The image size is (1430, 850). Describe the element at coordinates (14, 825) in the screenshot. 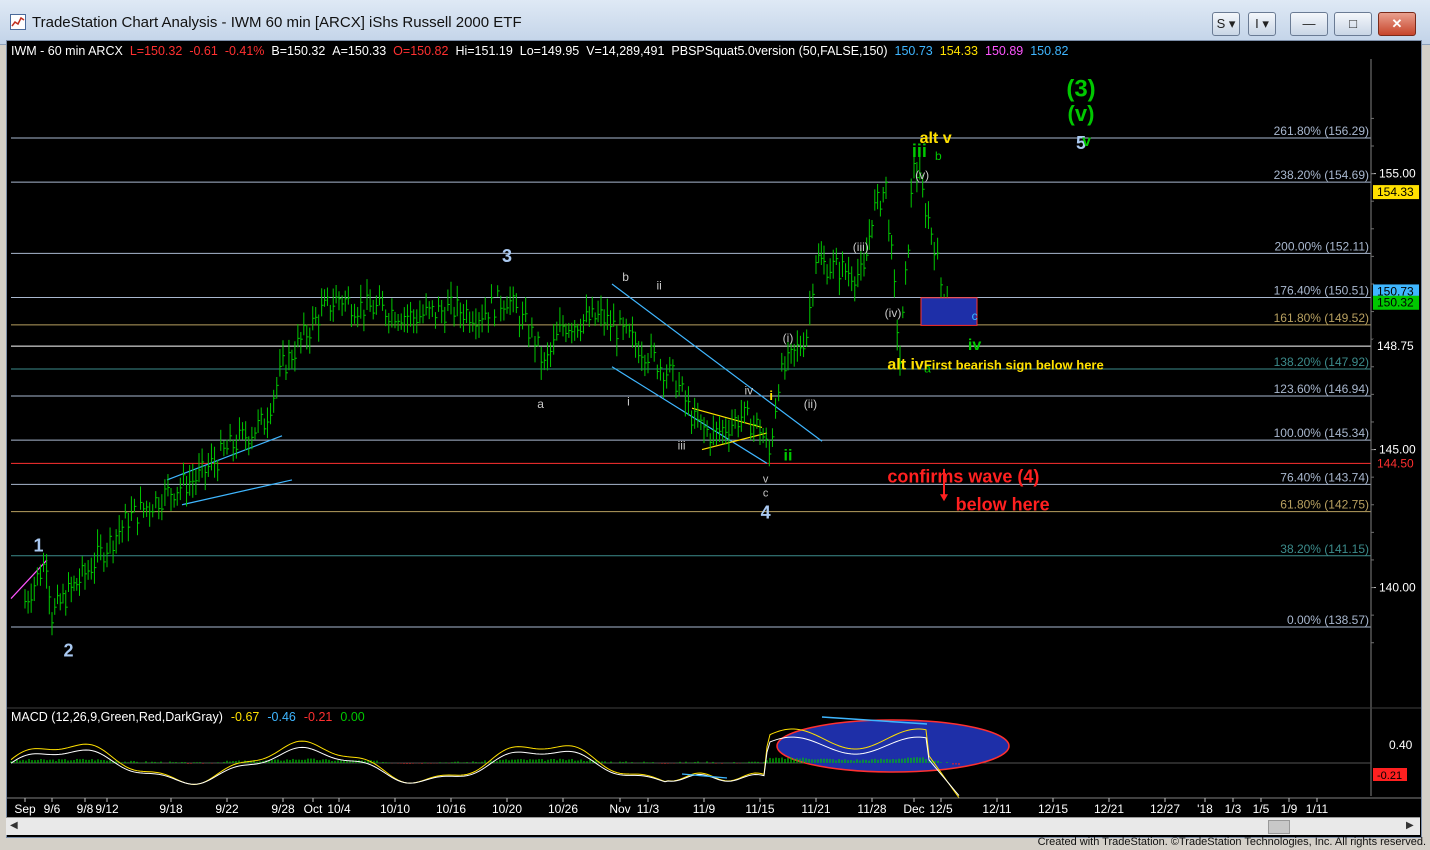

I see `scroll-left-icon: ◀` at that location.